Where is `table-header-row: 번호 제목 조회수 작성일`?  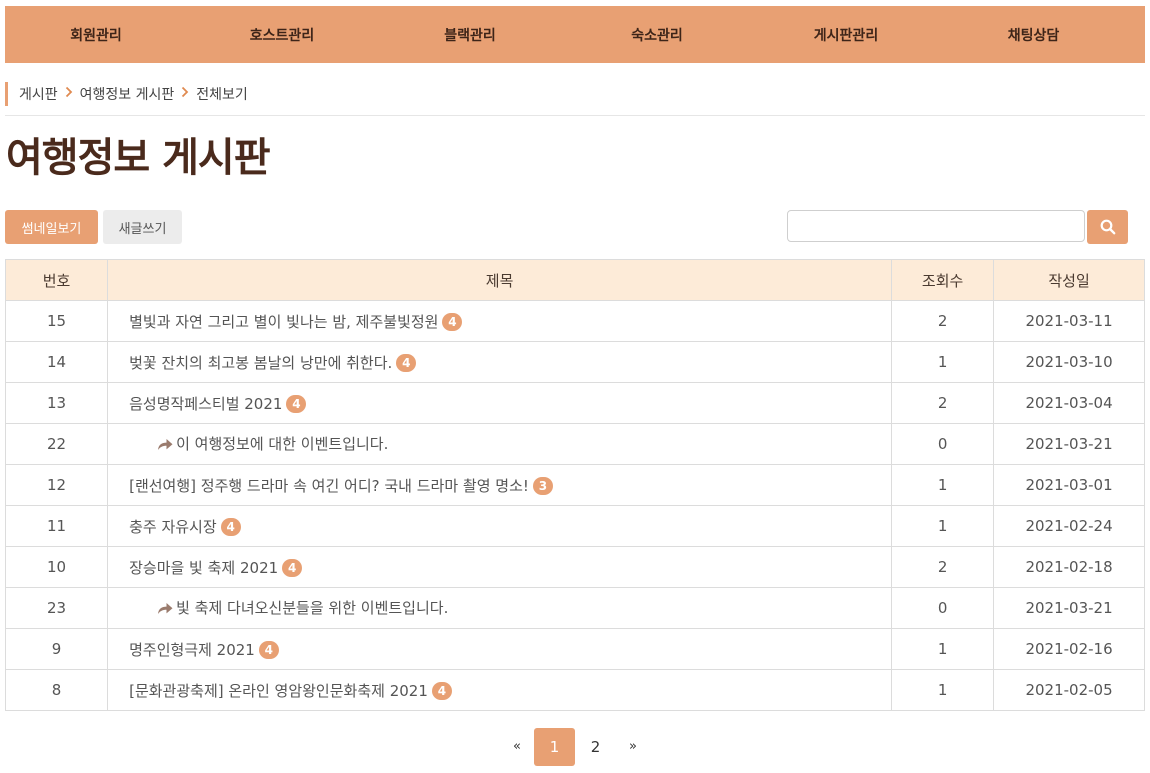 table-header-row: 번호 제목 조회수 작성일 is located at coordinates (574, 280).